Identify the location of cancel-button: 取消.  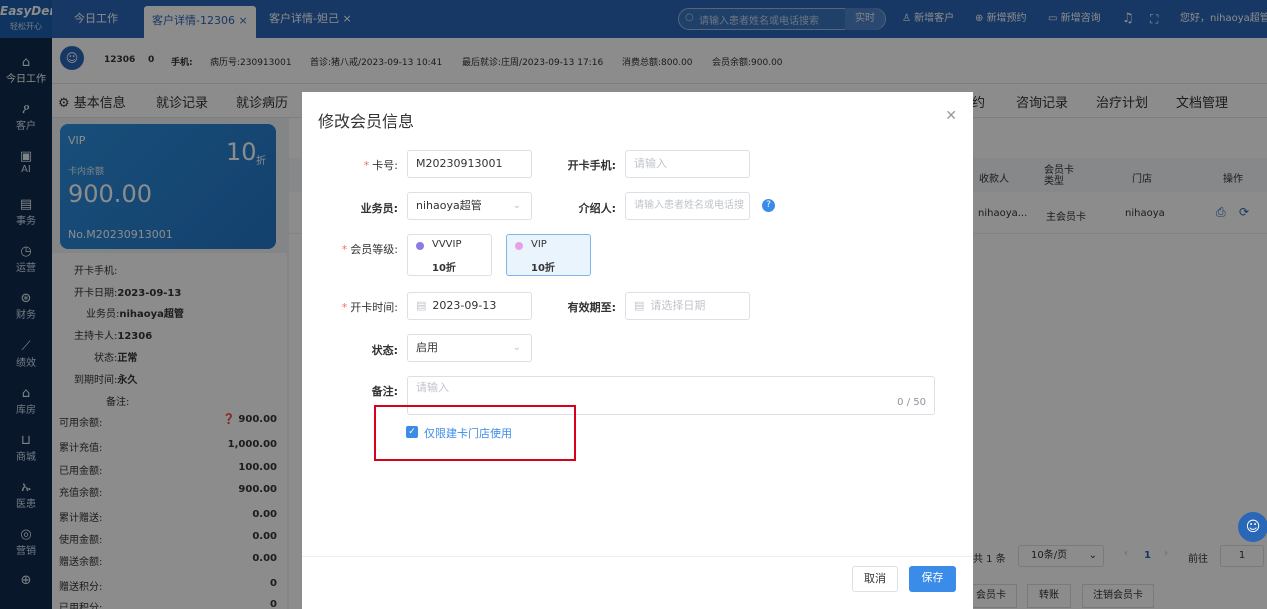
(875, 579).